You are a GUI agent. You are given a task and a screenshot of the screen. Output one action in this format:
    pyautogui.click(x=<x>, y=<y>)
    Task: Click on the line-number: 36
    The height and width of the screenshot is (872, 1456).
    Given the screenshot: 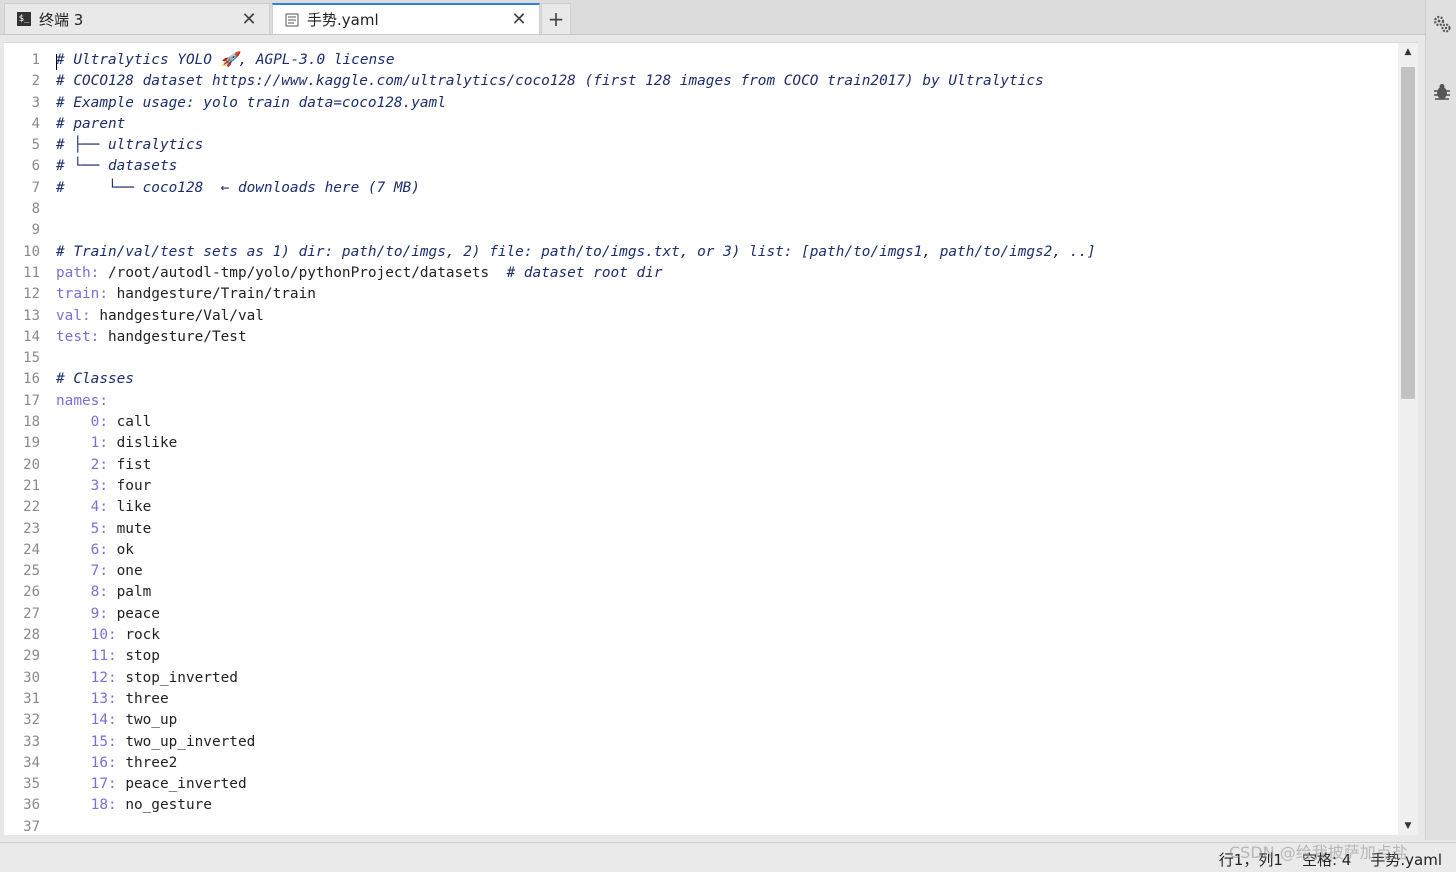 What is the action you would take?
    pyautogui.click(x=31, y=805)
    